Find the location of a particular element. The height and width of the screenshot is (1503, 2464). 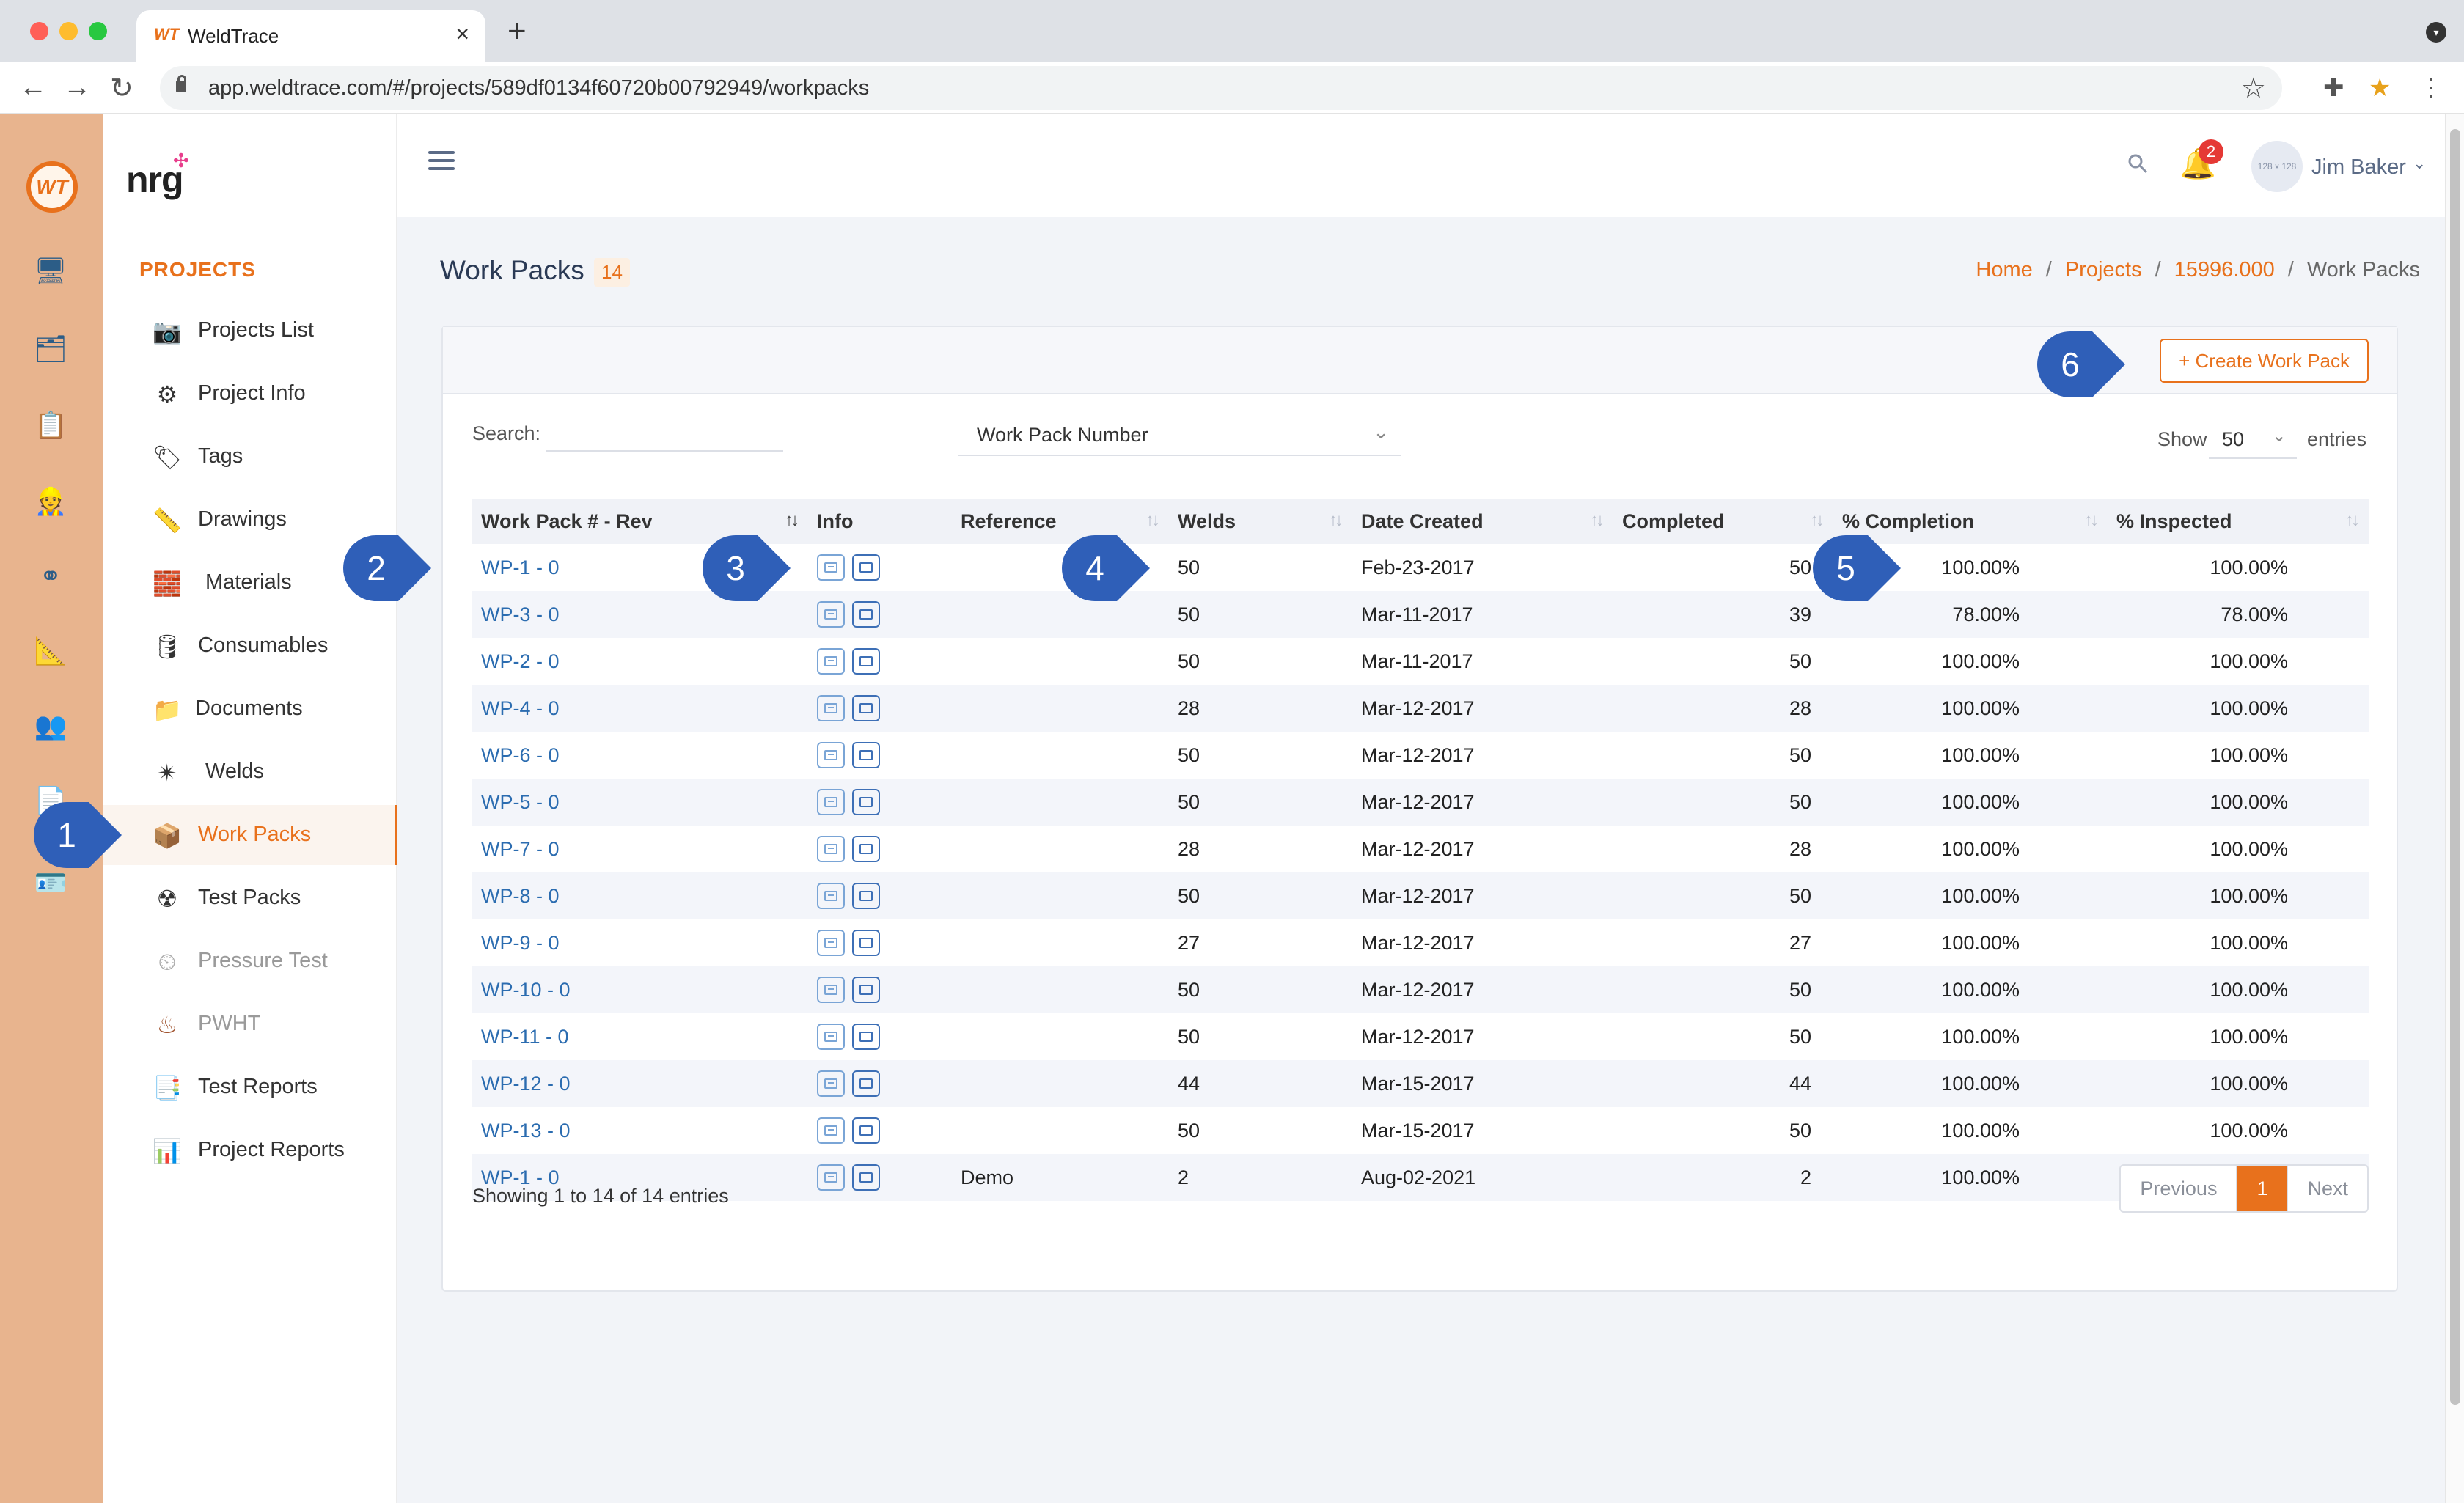

breadcrumb-home: Home is located at coordinates (2004, 270).